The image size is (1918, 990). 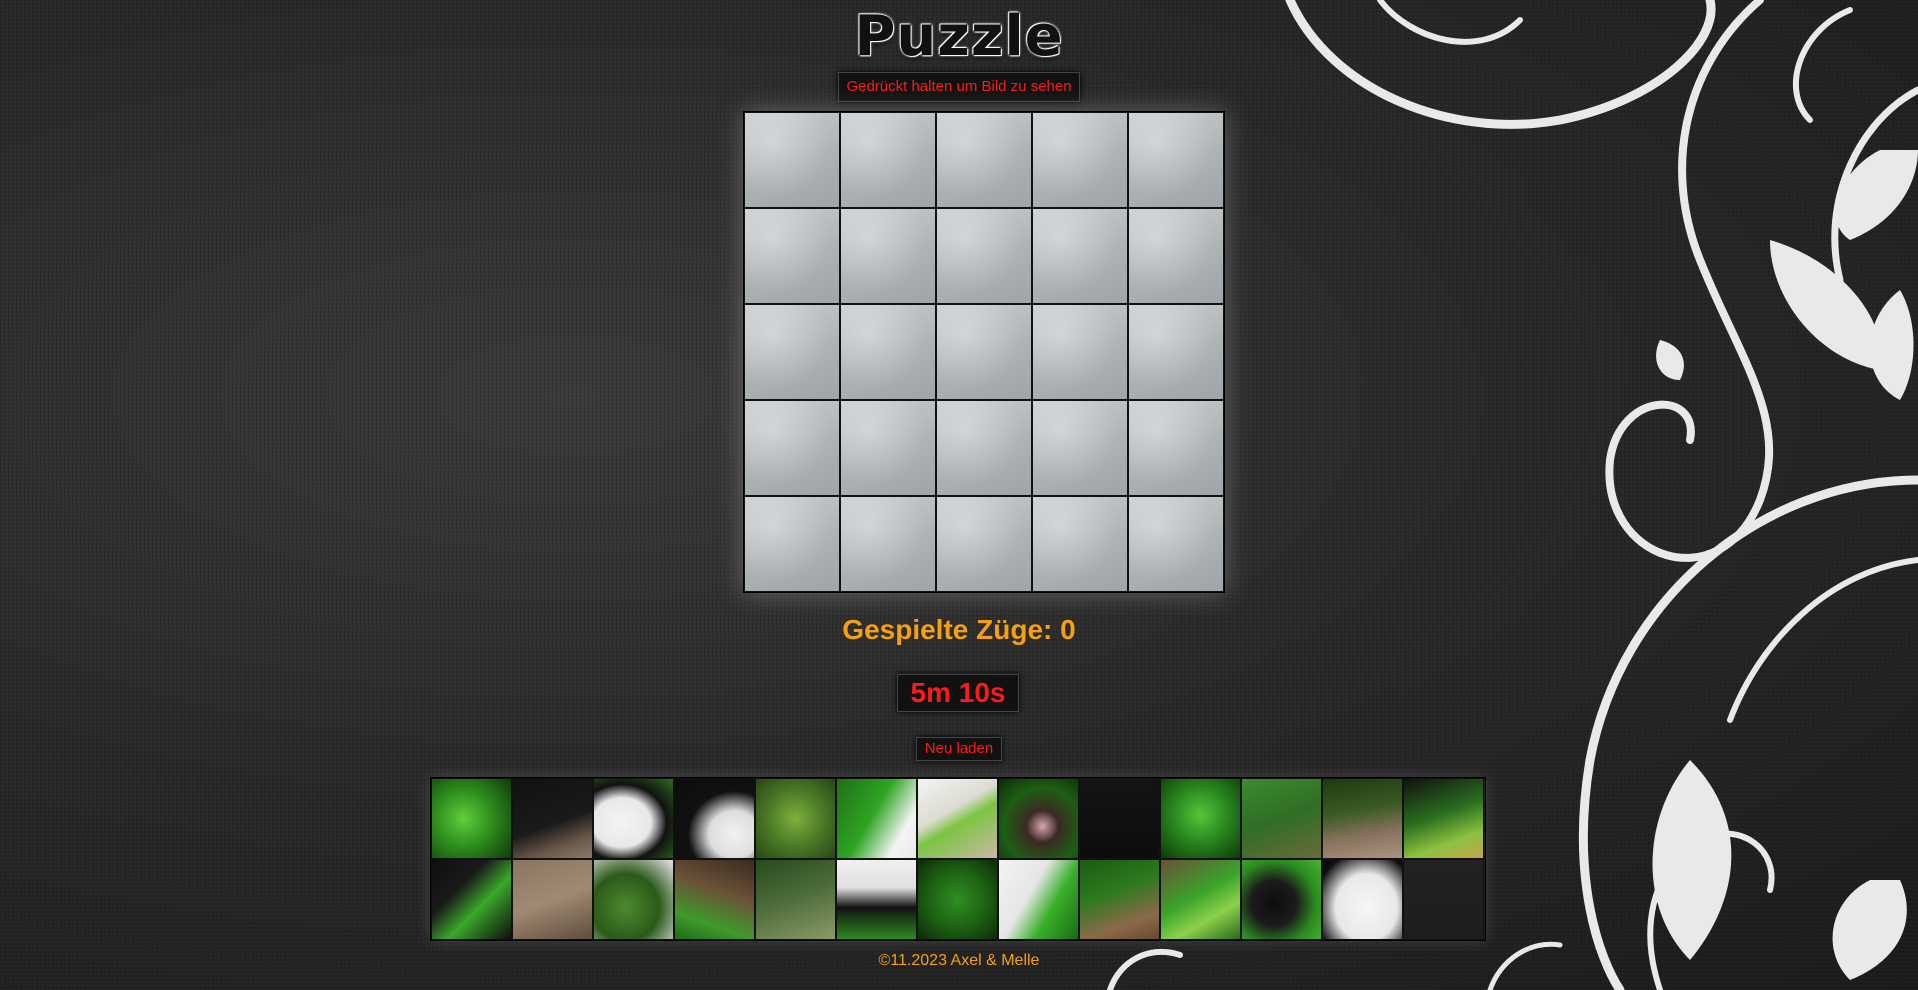 What do you see at coordinates (959, 749) in the screenshot?
I see `reload-button: Neu laden` at bounding box center [959, 749].